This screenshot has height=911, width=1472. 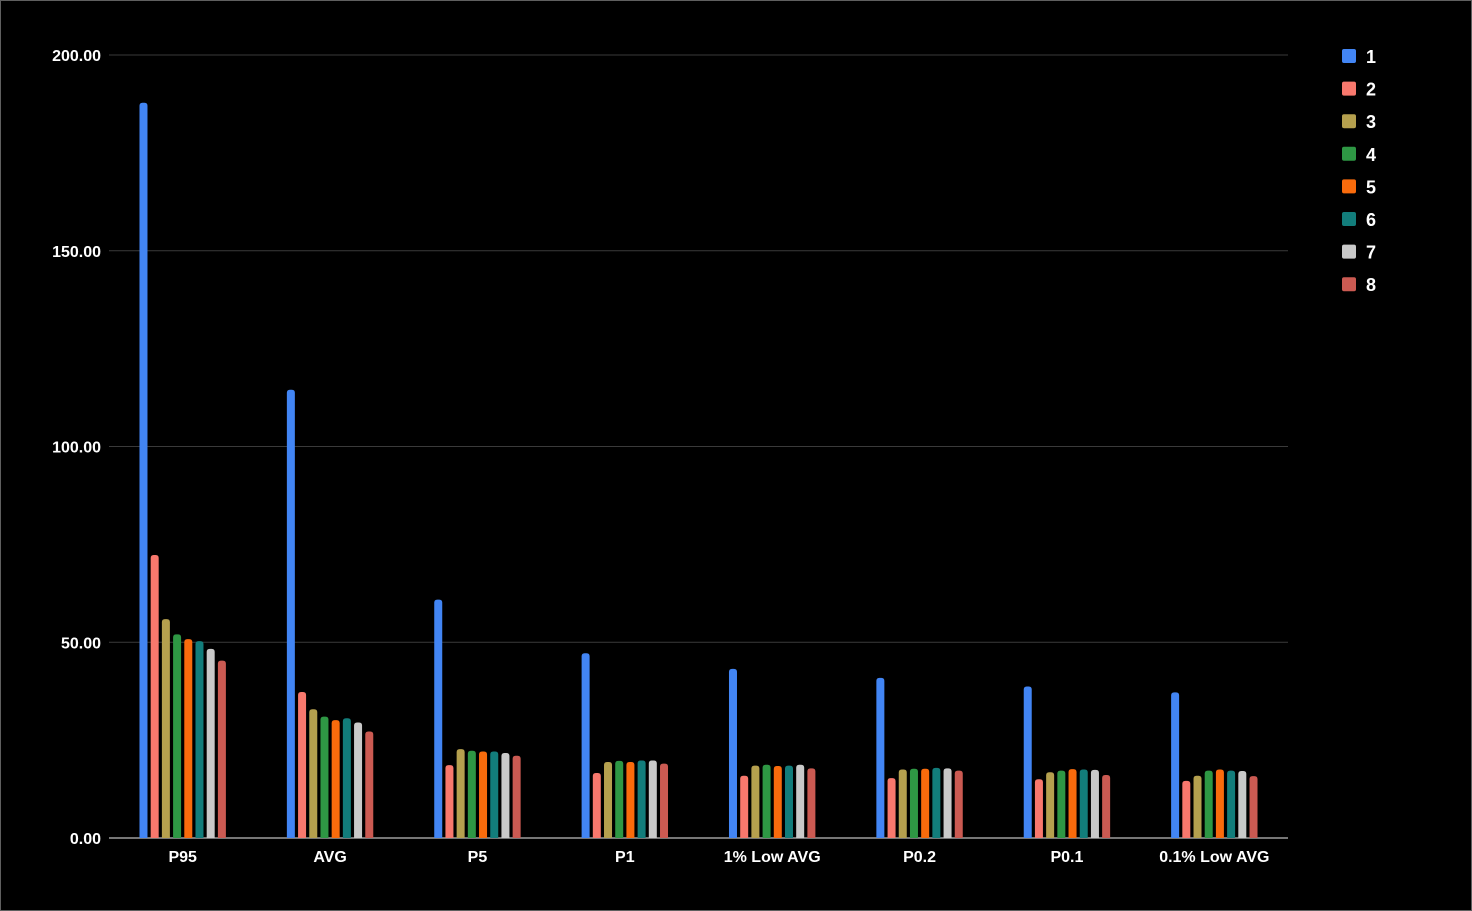 I want to click on x-tick-label: 1% Low AVG, so click(x=772, y=857).